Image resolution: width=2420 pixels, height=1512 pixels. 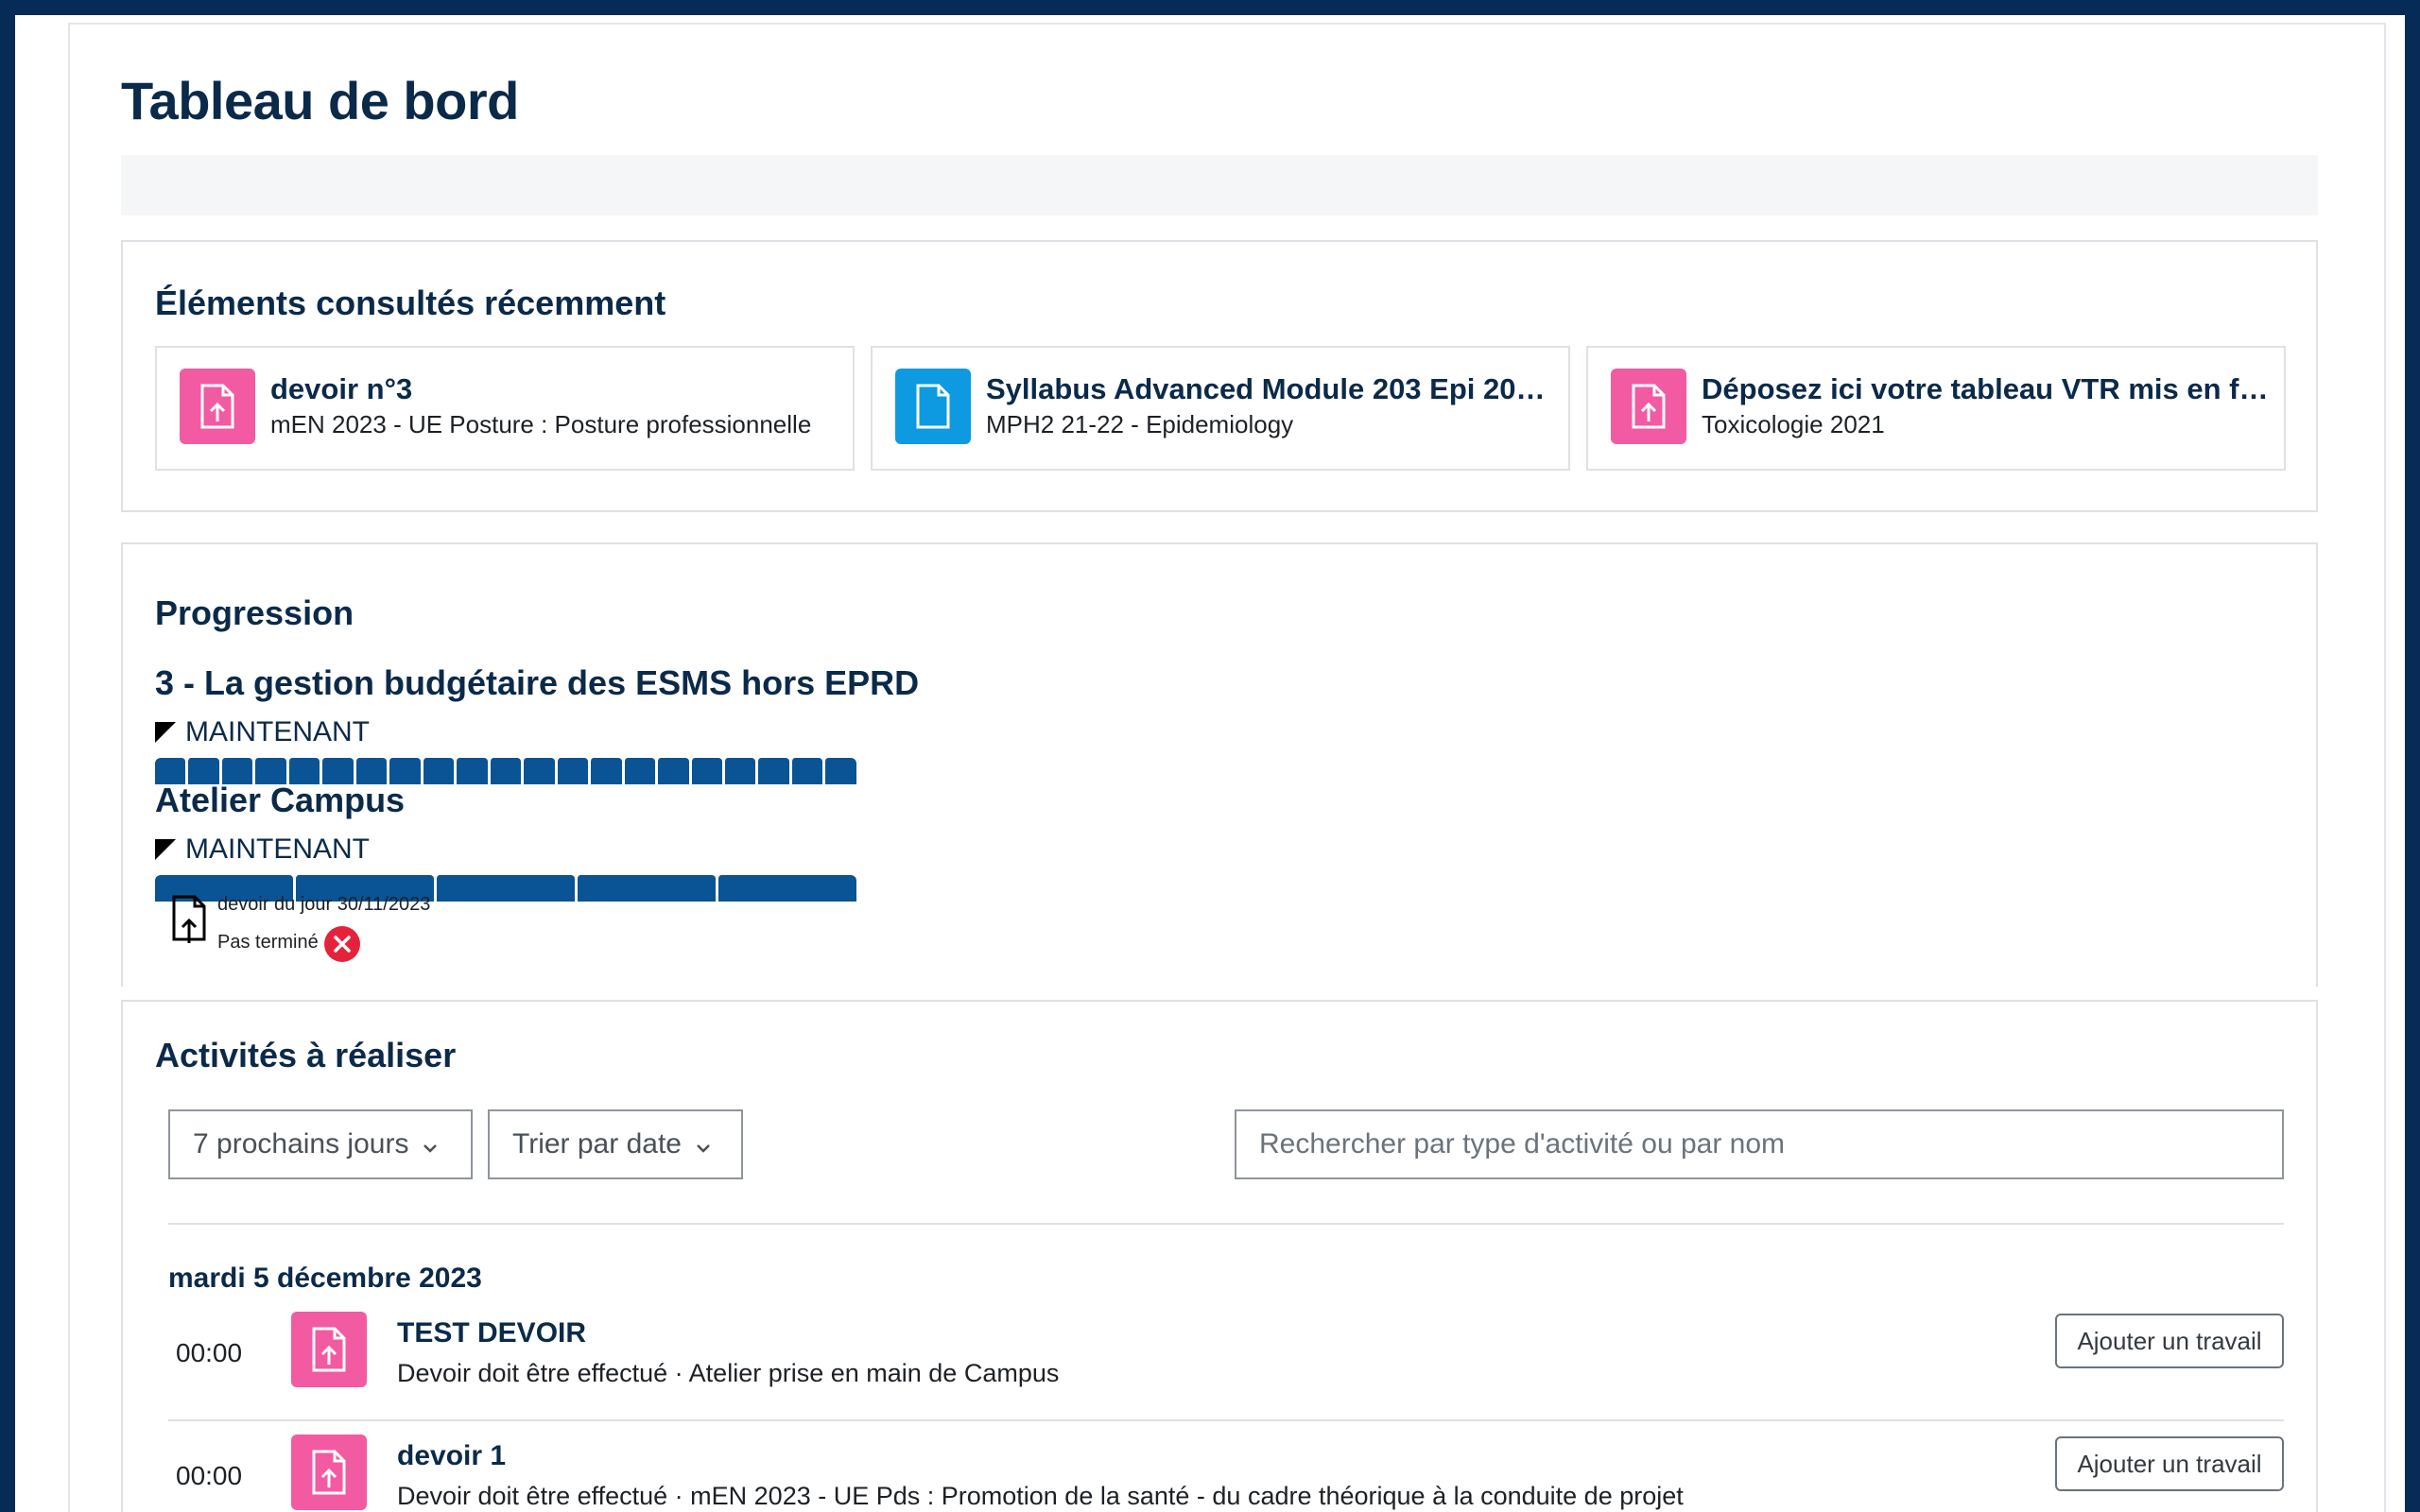 I want to click on event-name: TEST DEVOIR, so click(x=491, y=1333).